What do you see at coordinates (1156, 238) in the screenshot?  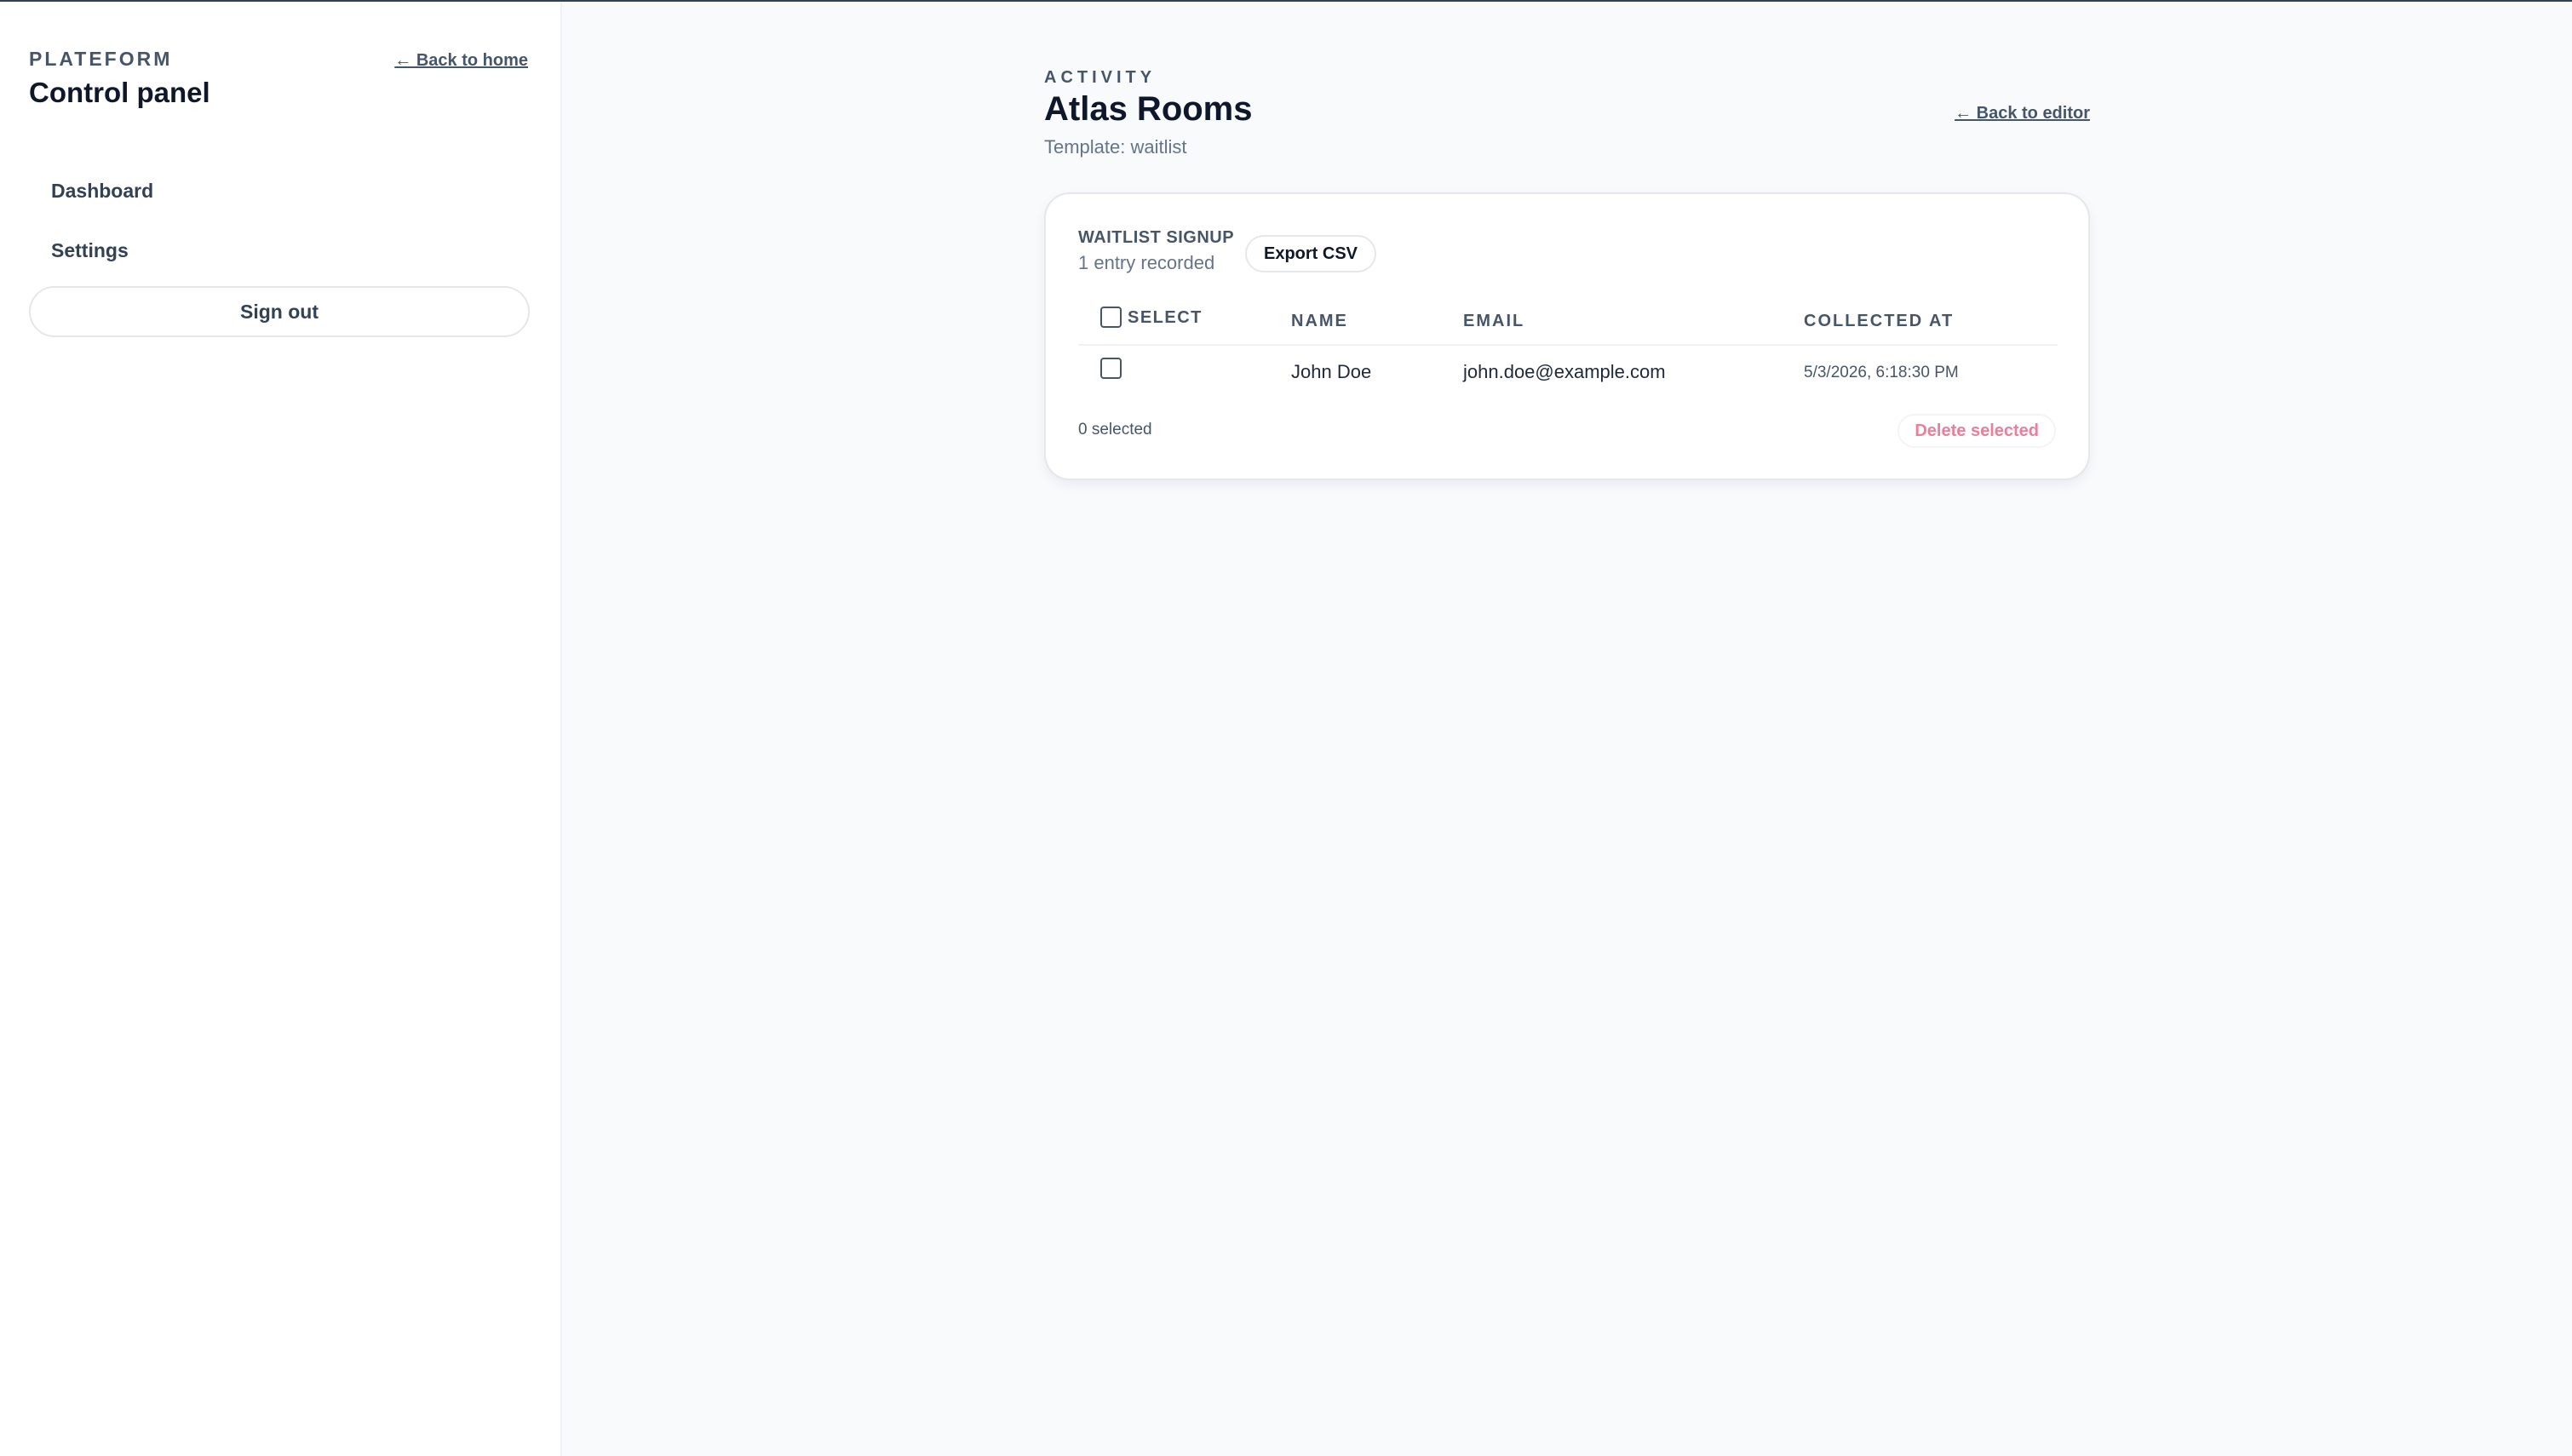 I see `card-title: WAITLIST SIGNUP` at bounding box center [1156, 238].